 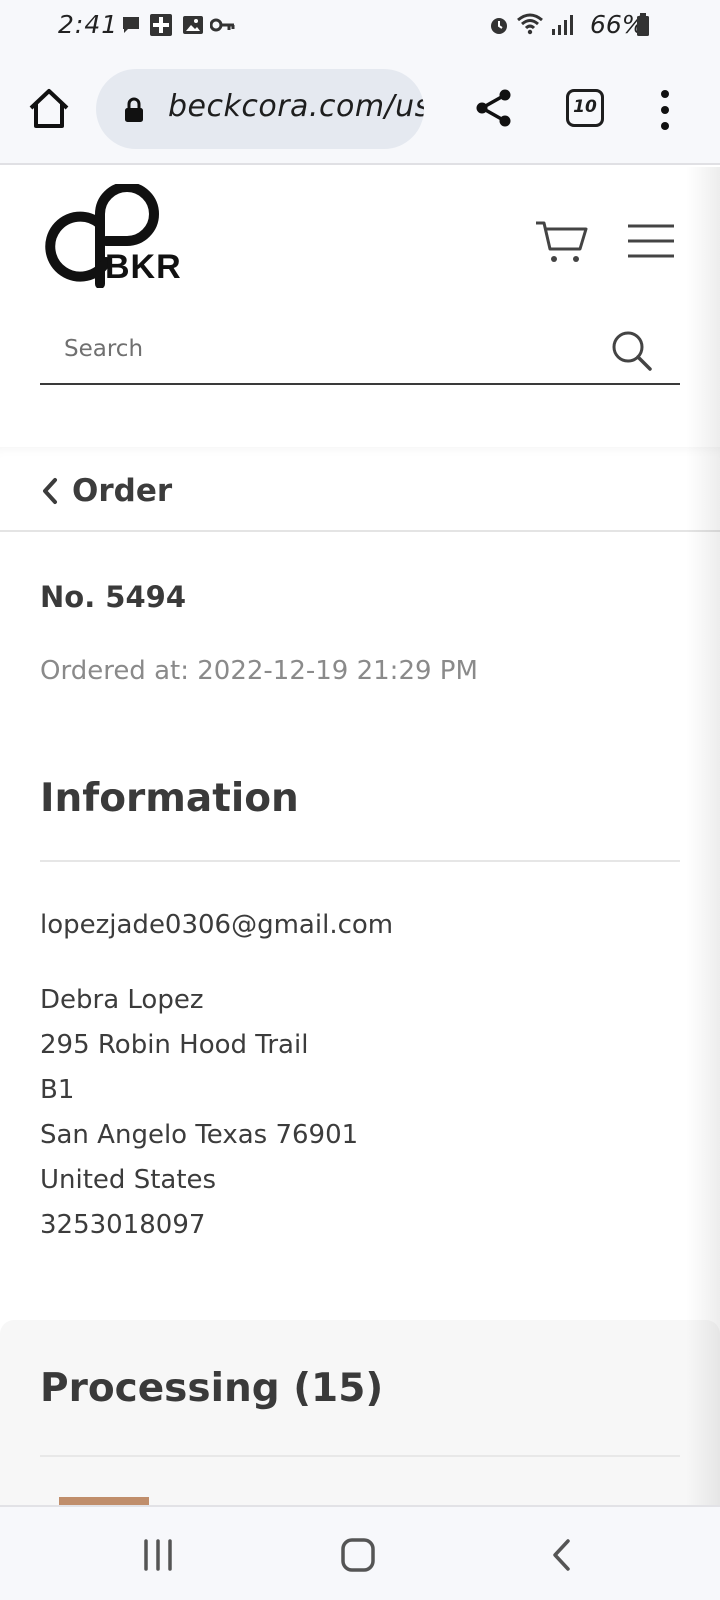 I want to click on order-number: No. 5494, so click(x=113, y=597).